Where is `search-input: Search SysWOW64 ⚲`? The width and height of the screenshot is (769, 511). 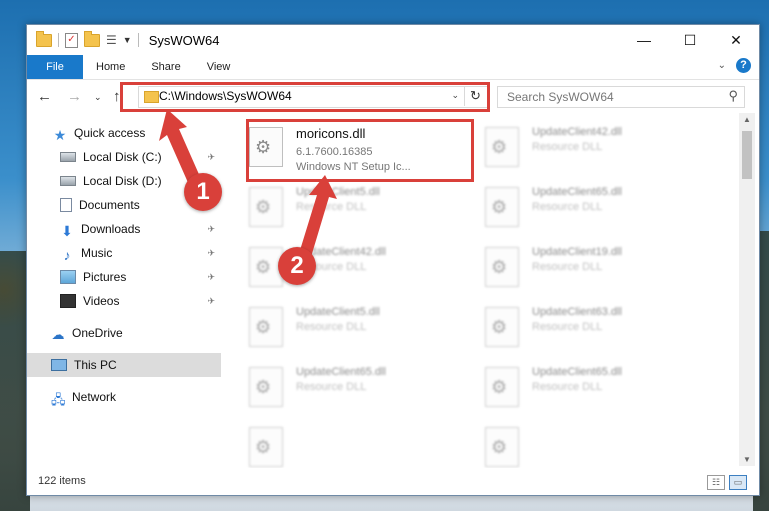
search-input: Search SysWOW64 ⚲ is located at coordinates (621, 97).